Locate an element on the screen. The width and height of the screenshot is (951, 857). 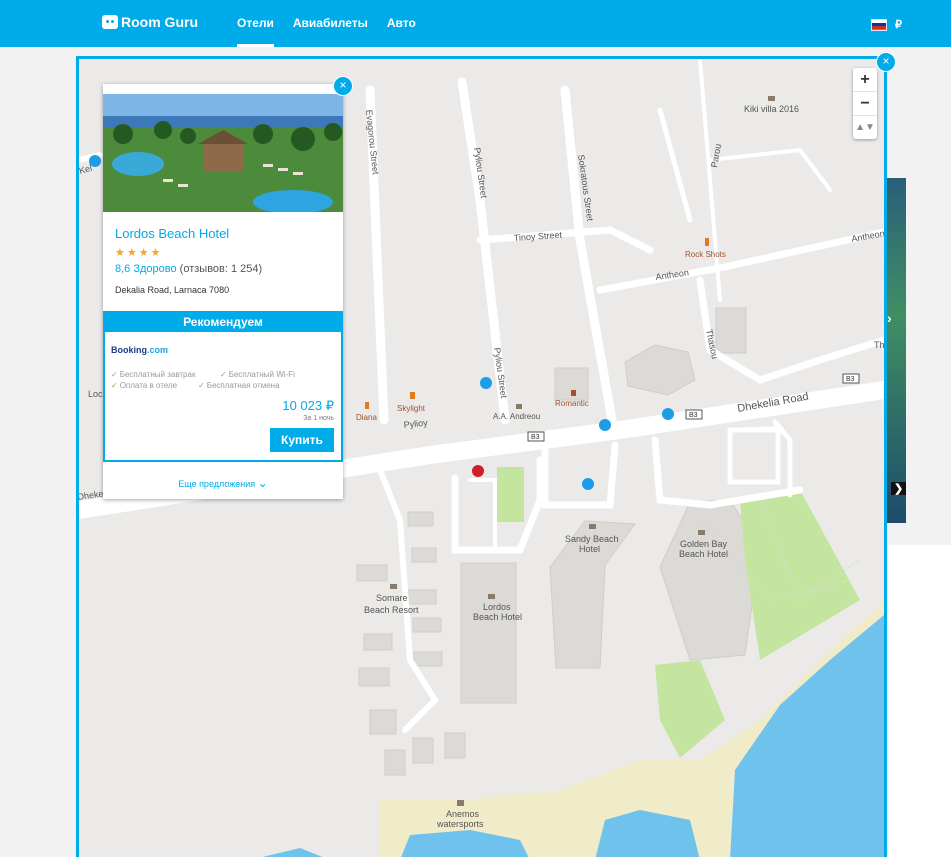
feature-breakfast: ✓ Бесплатный завтрак is located at coordinates (153, 374).